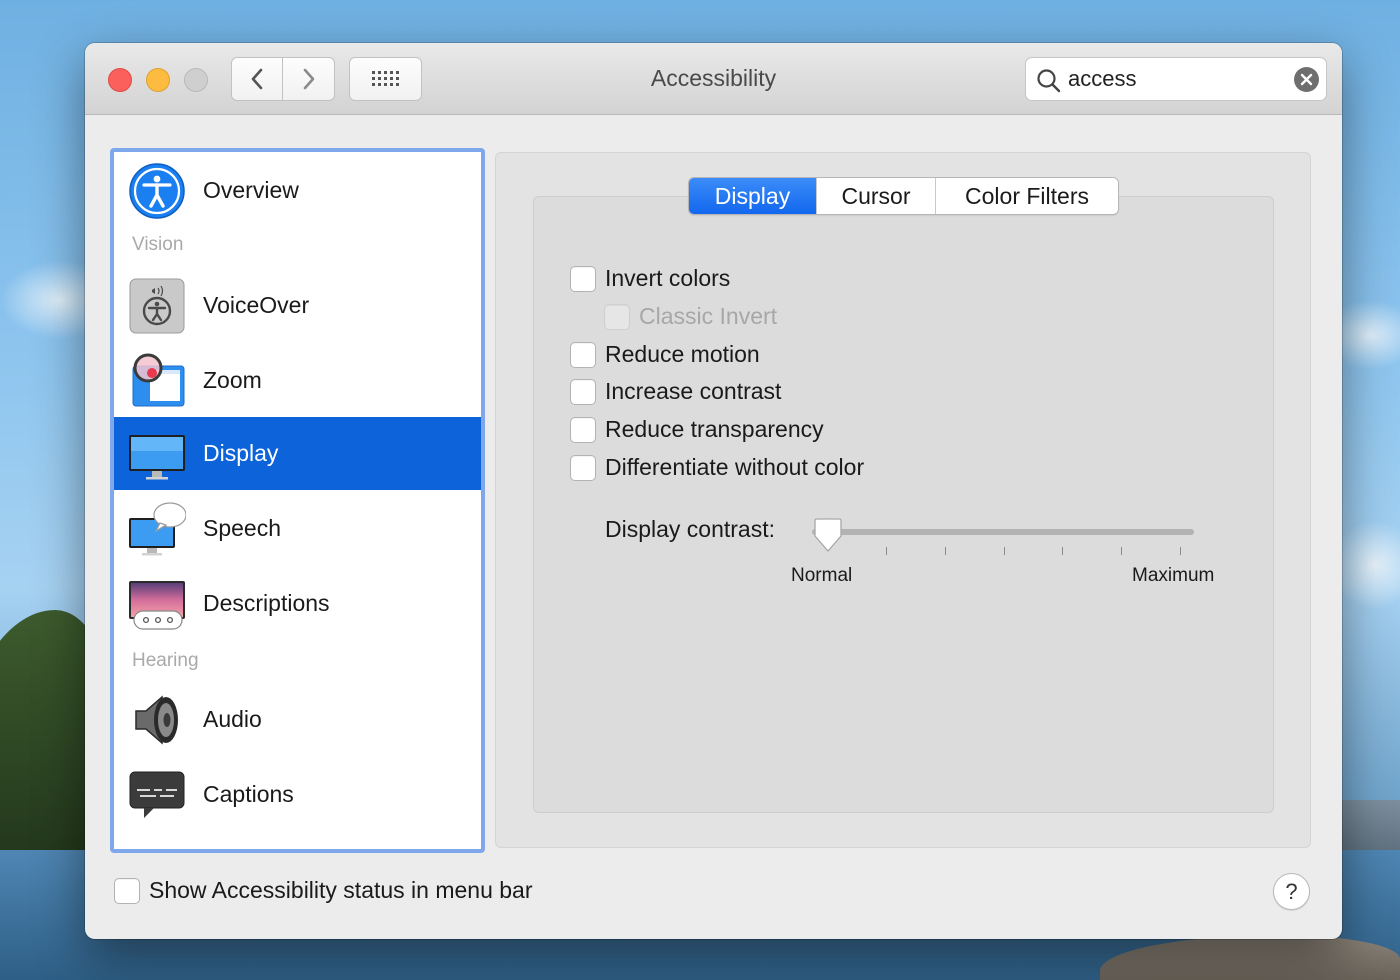  What do you see at coordinates (297, 380) in the screenshot?
I see `sidebar-item-zoom: Zoom` at bounding box center [297, 380].